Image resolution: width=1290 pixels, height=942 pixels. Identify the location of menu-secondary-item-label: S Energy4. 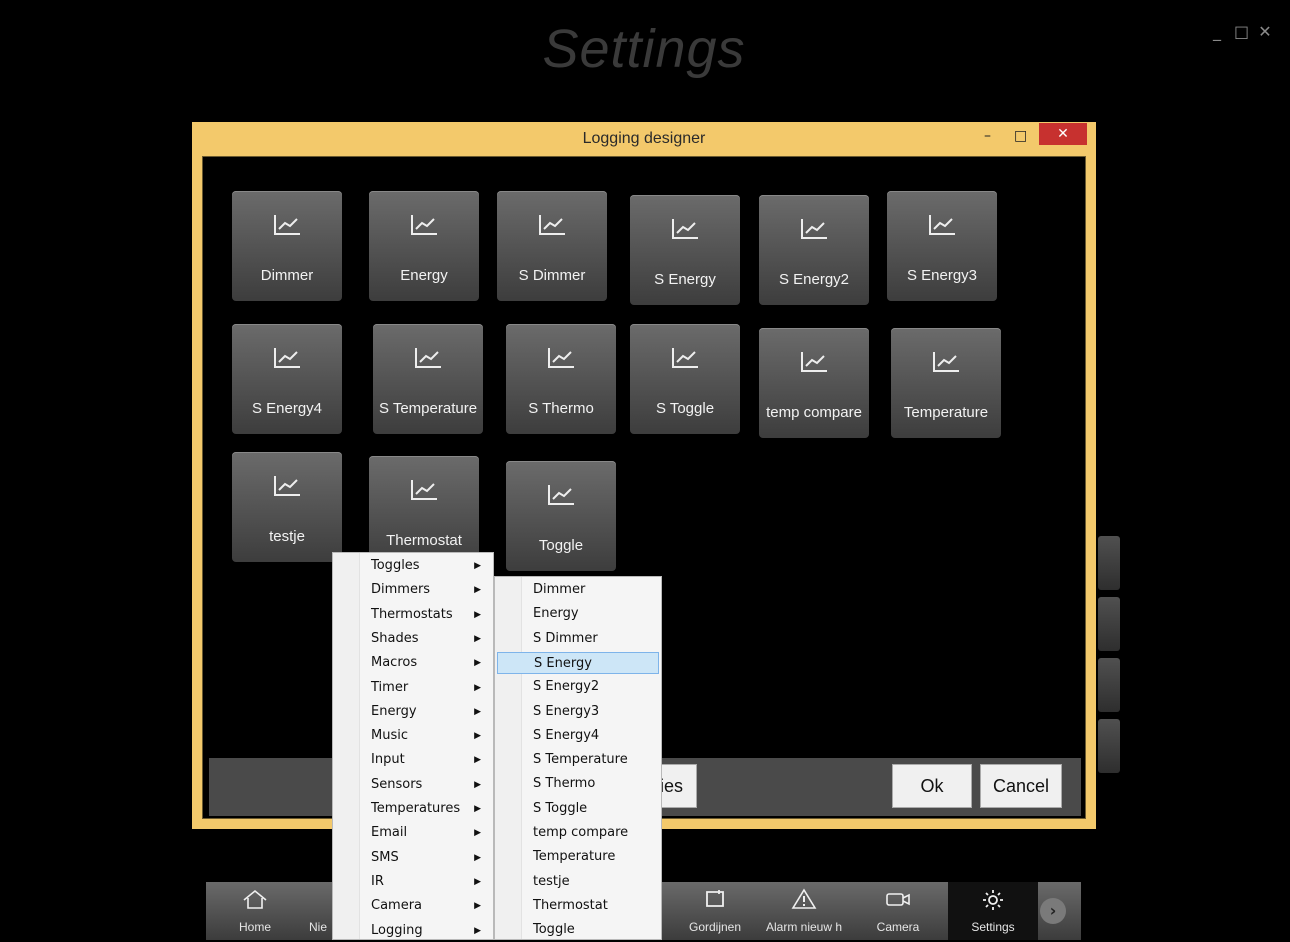
(566, 735).